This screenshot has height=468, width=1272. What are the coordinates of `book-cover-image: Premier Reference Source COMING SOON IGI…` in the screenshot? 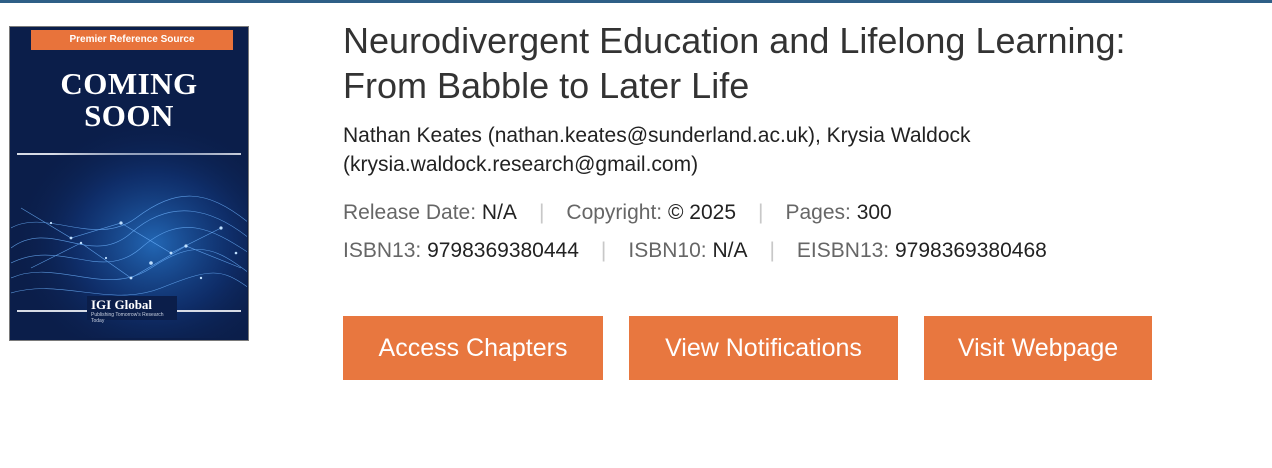 It's located at (129, 183).